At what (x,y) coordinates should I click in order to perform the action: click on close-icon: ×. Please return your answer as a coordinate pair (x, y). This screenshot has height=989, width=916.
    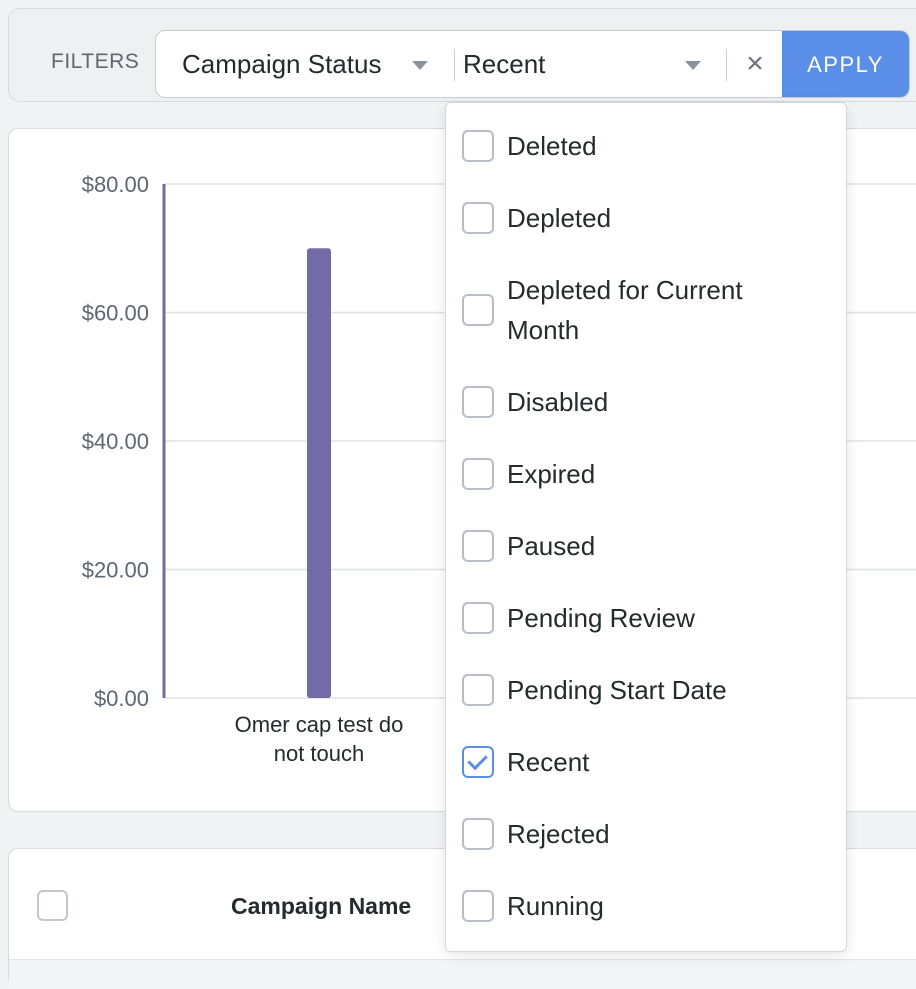
    Looking at the image, I should click on (755, 64).